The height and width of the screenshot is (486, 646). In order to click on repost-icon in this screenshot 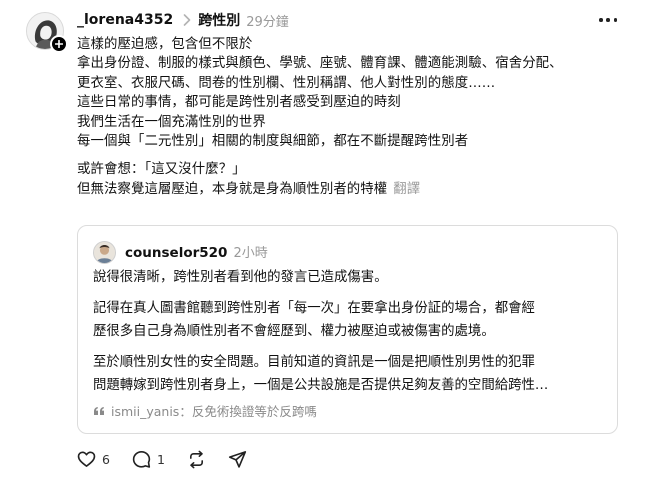, I will do `click(196, 459)`.